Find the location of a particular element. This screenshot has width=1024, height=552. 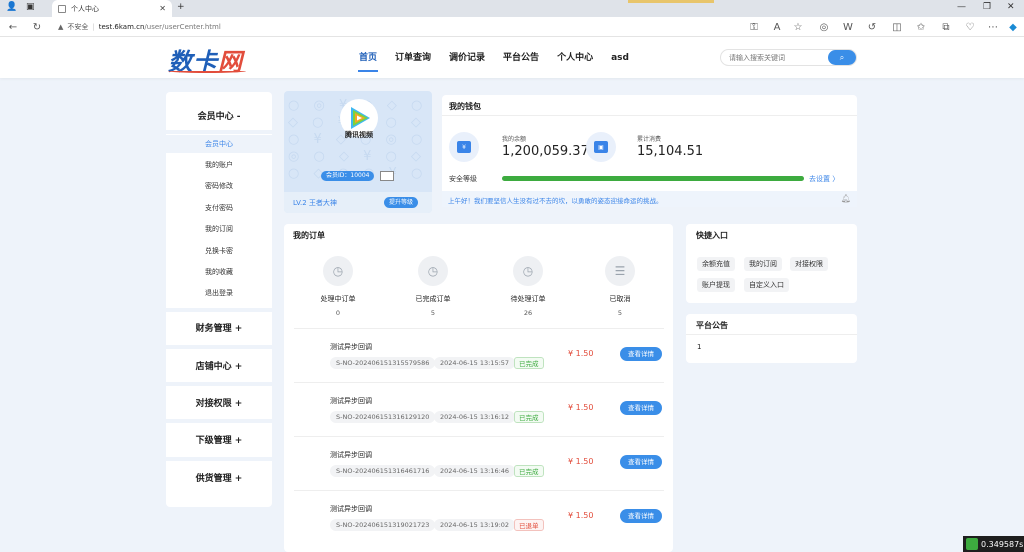

order-number: S-NO-202406151316129120 is located at coordinates (383, 417).